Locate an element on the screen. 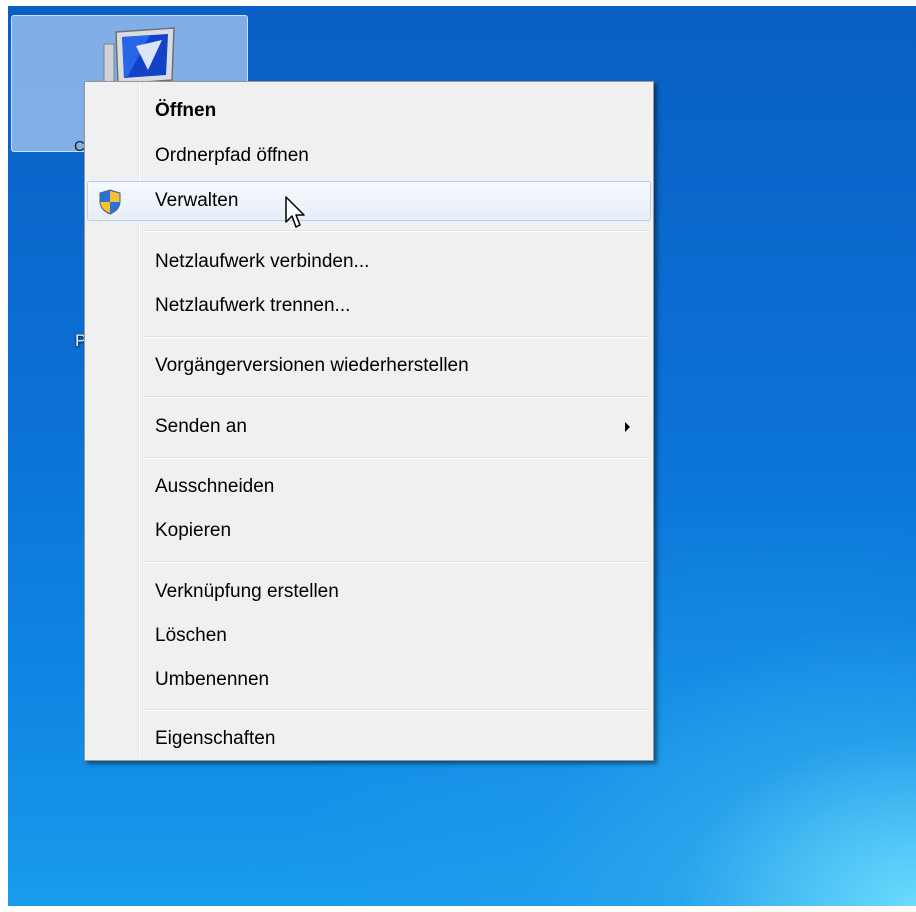  menu-item-label: Senden an is located at coordinates (201, 426).